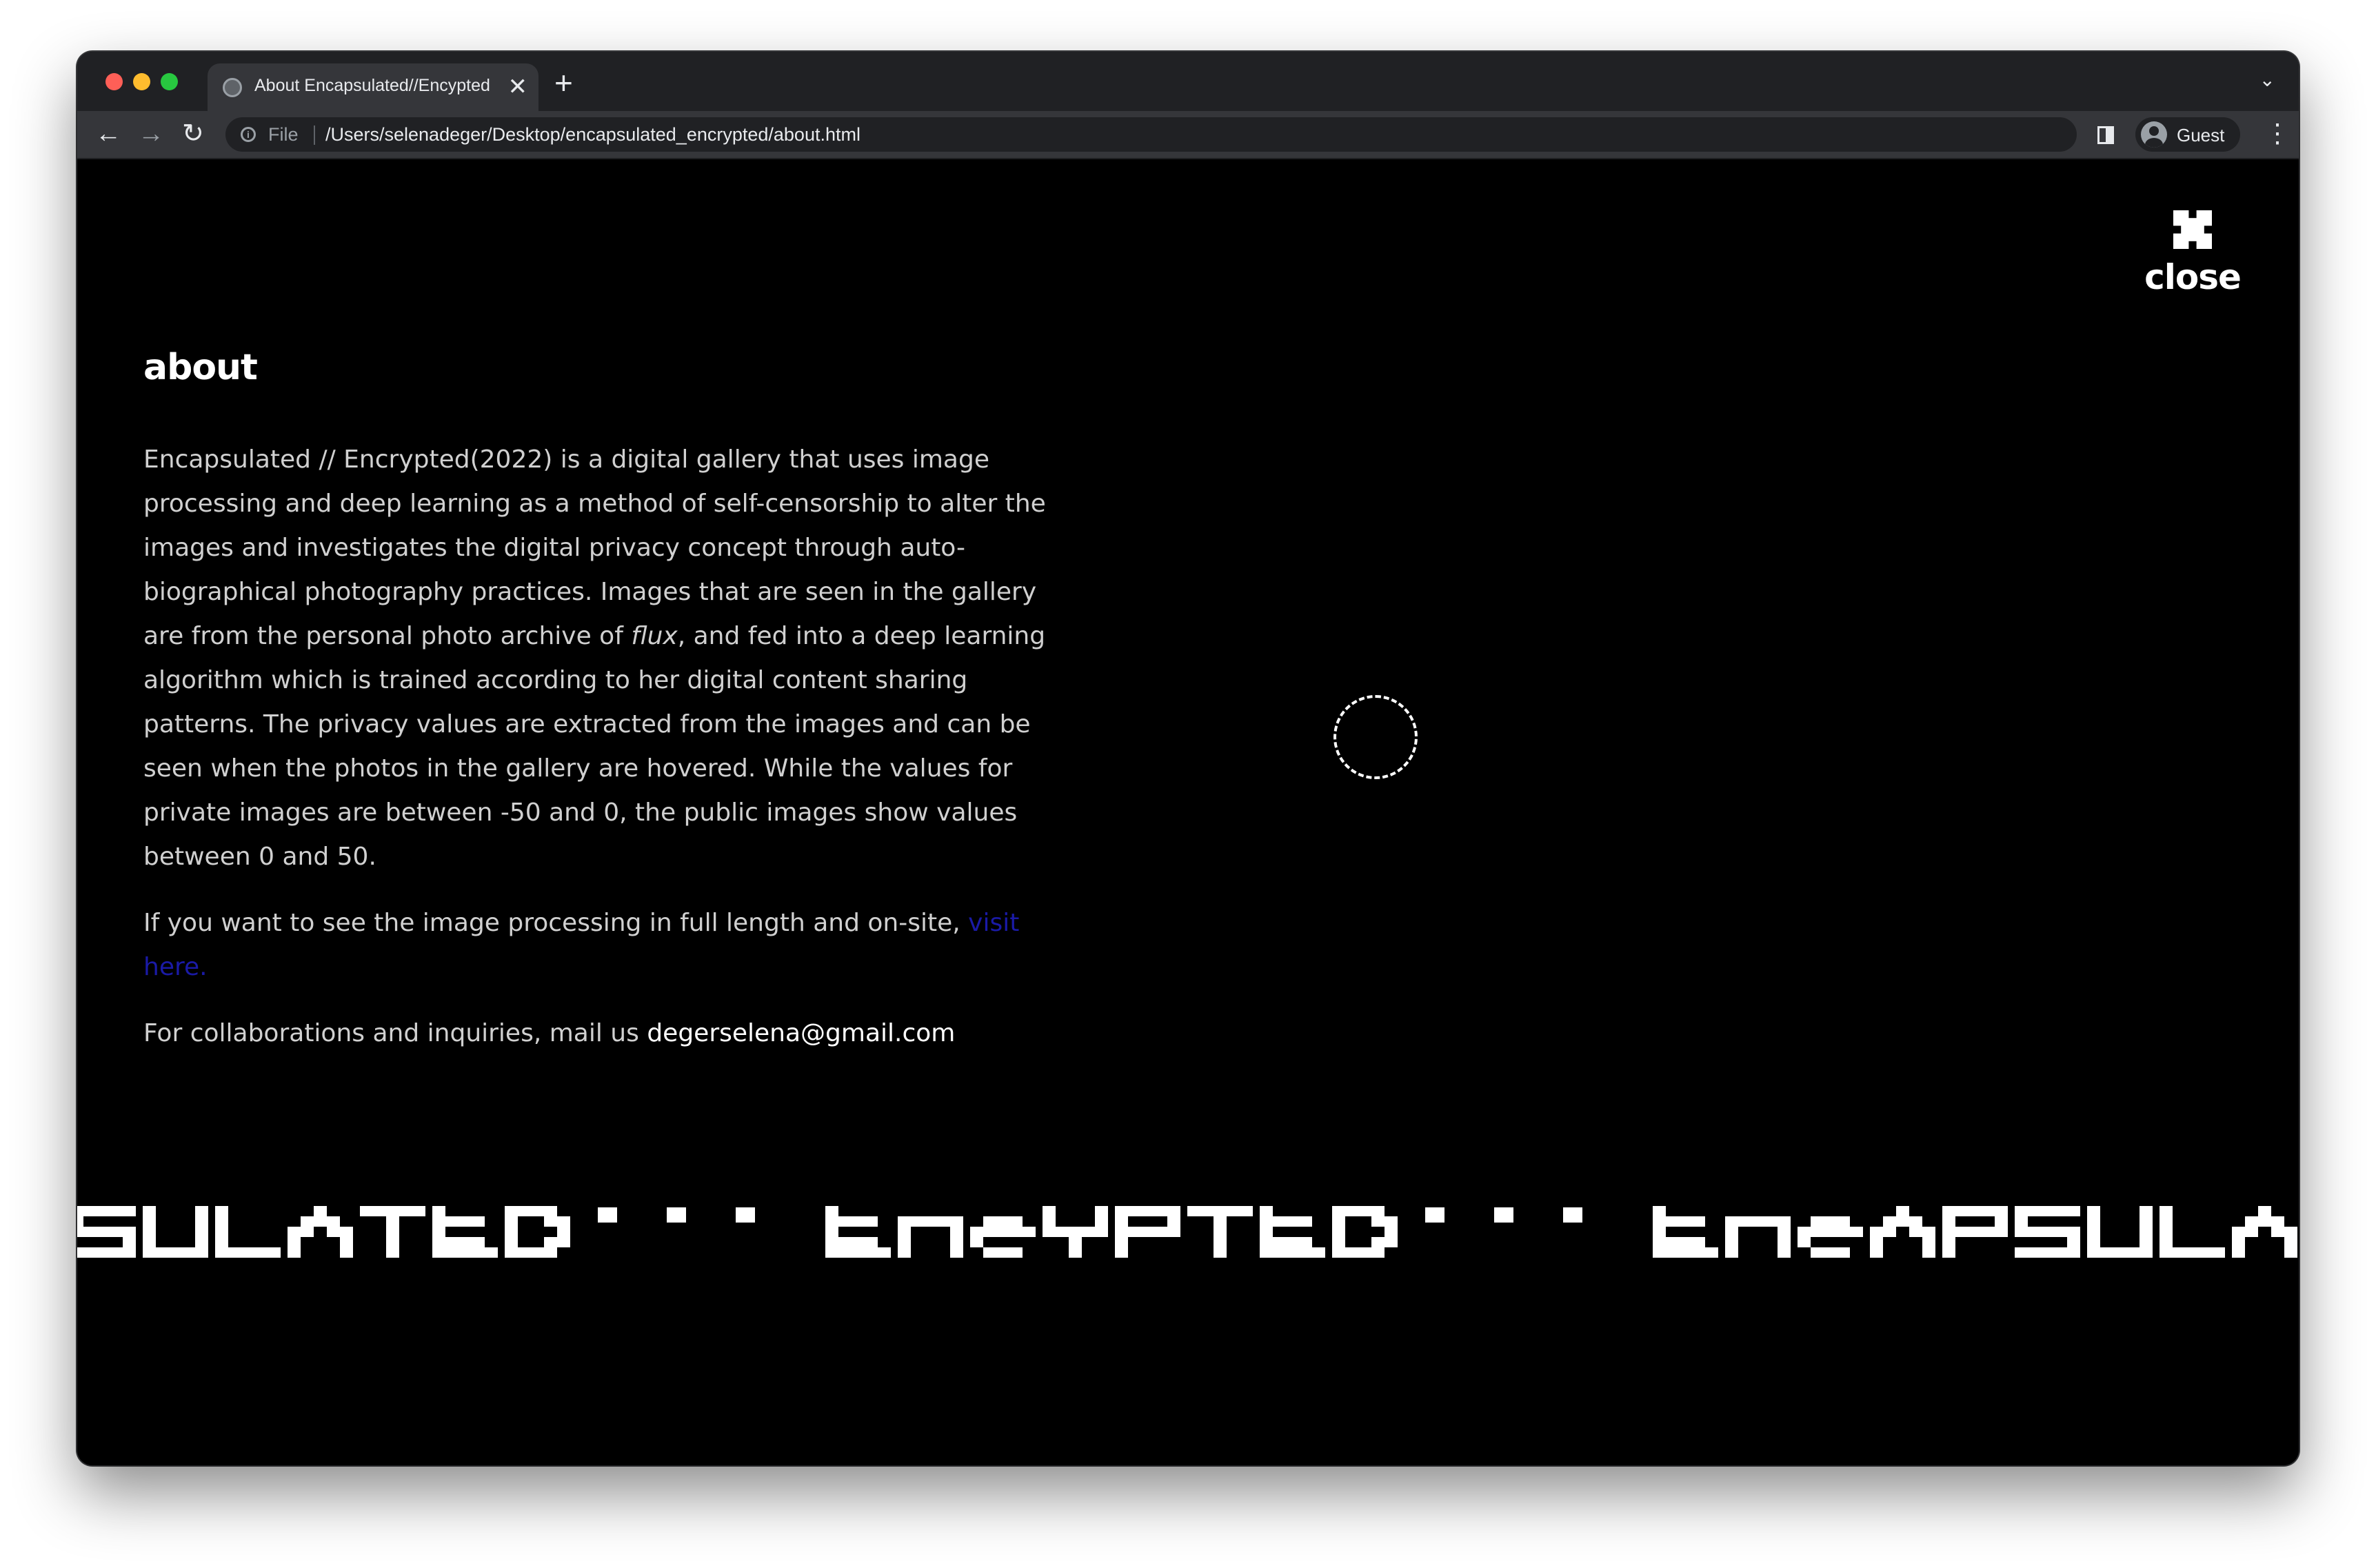 The width and height of the screenshot is (2376, 1568). Describe the element at coordinates (801, 1033) in the screenshot. I see `contact-email: degerselena@gmail.com` at that location.